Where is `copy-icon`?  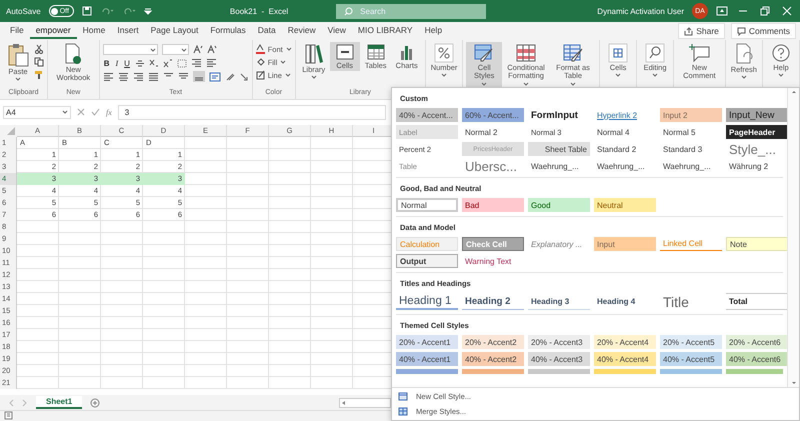 copy-icon is located at coordinates (39, 62).